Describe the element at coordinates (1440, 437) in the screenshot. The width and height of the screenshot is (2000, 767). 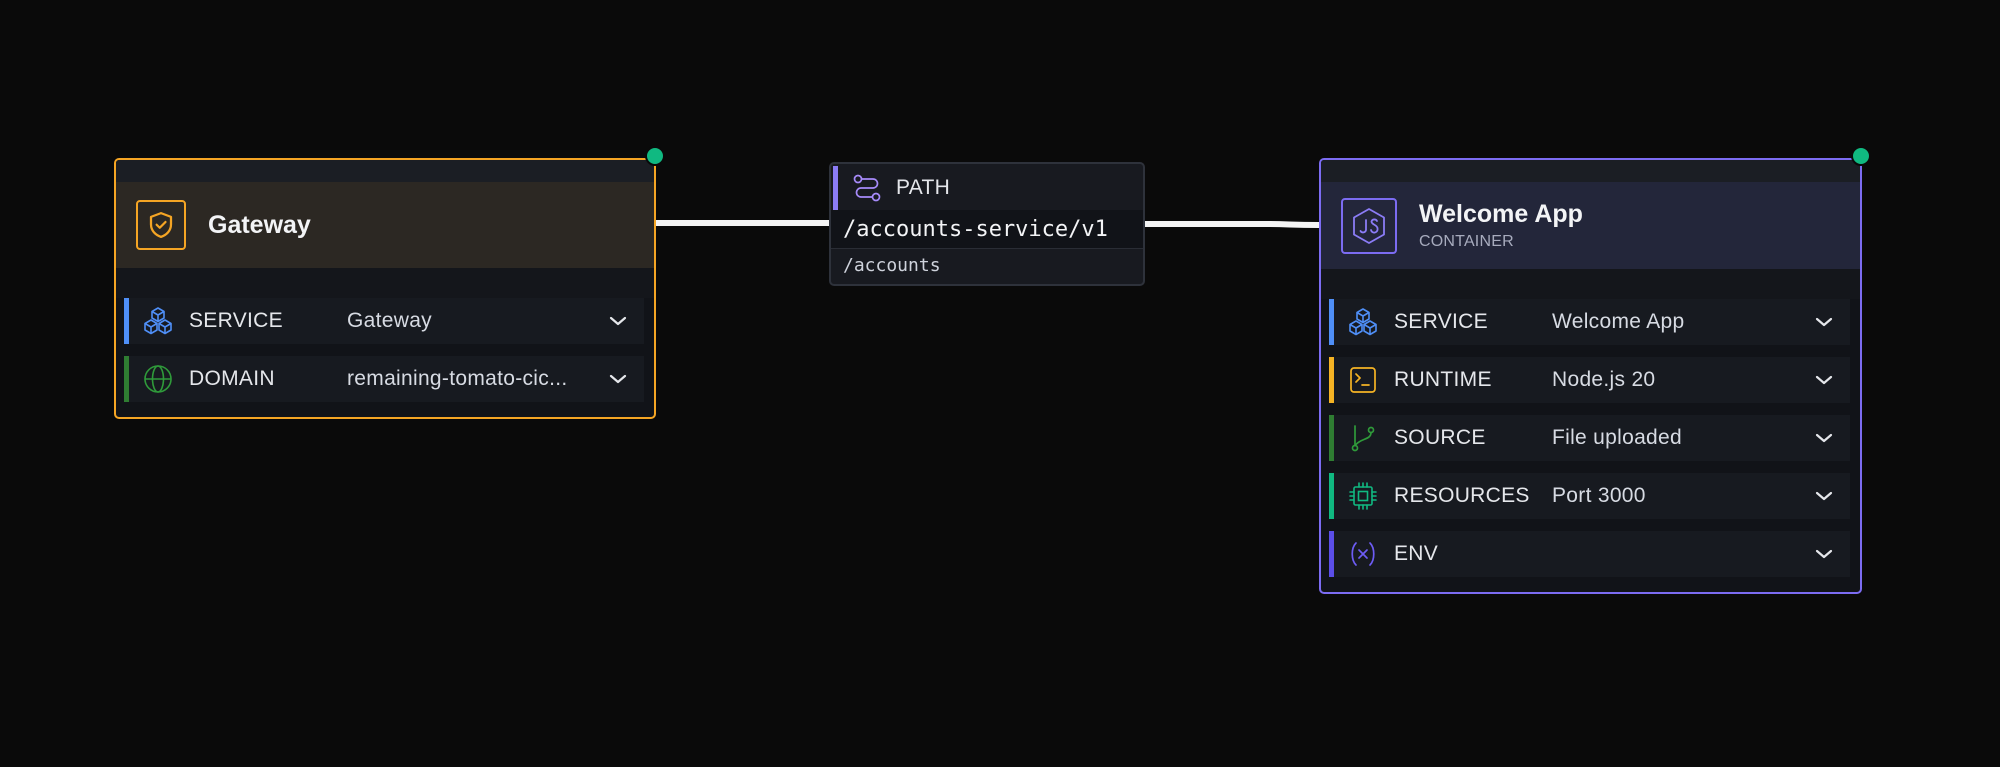
I see `row-label: SOURCE` at that location.